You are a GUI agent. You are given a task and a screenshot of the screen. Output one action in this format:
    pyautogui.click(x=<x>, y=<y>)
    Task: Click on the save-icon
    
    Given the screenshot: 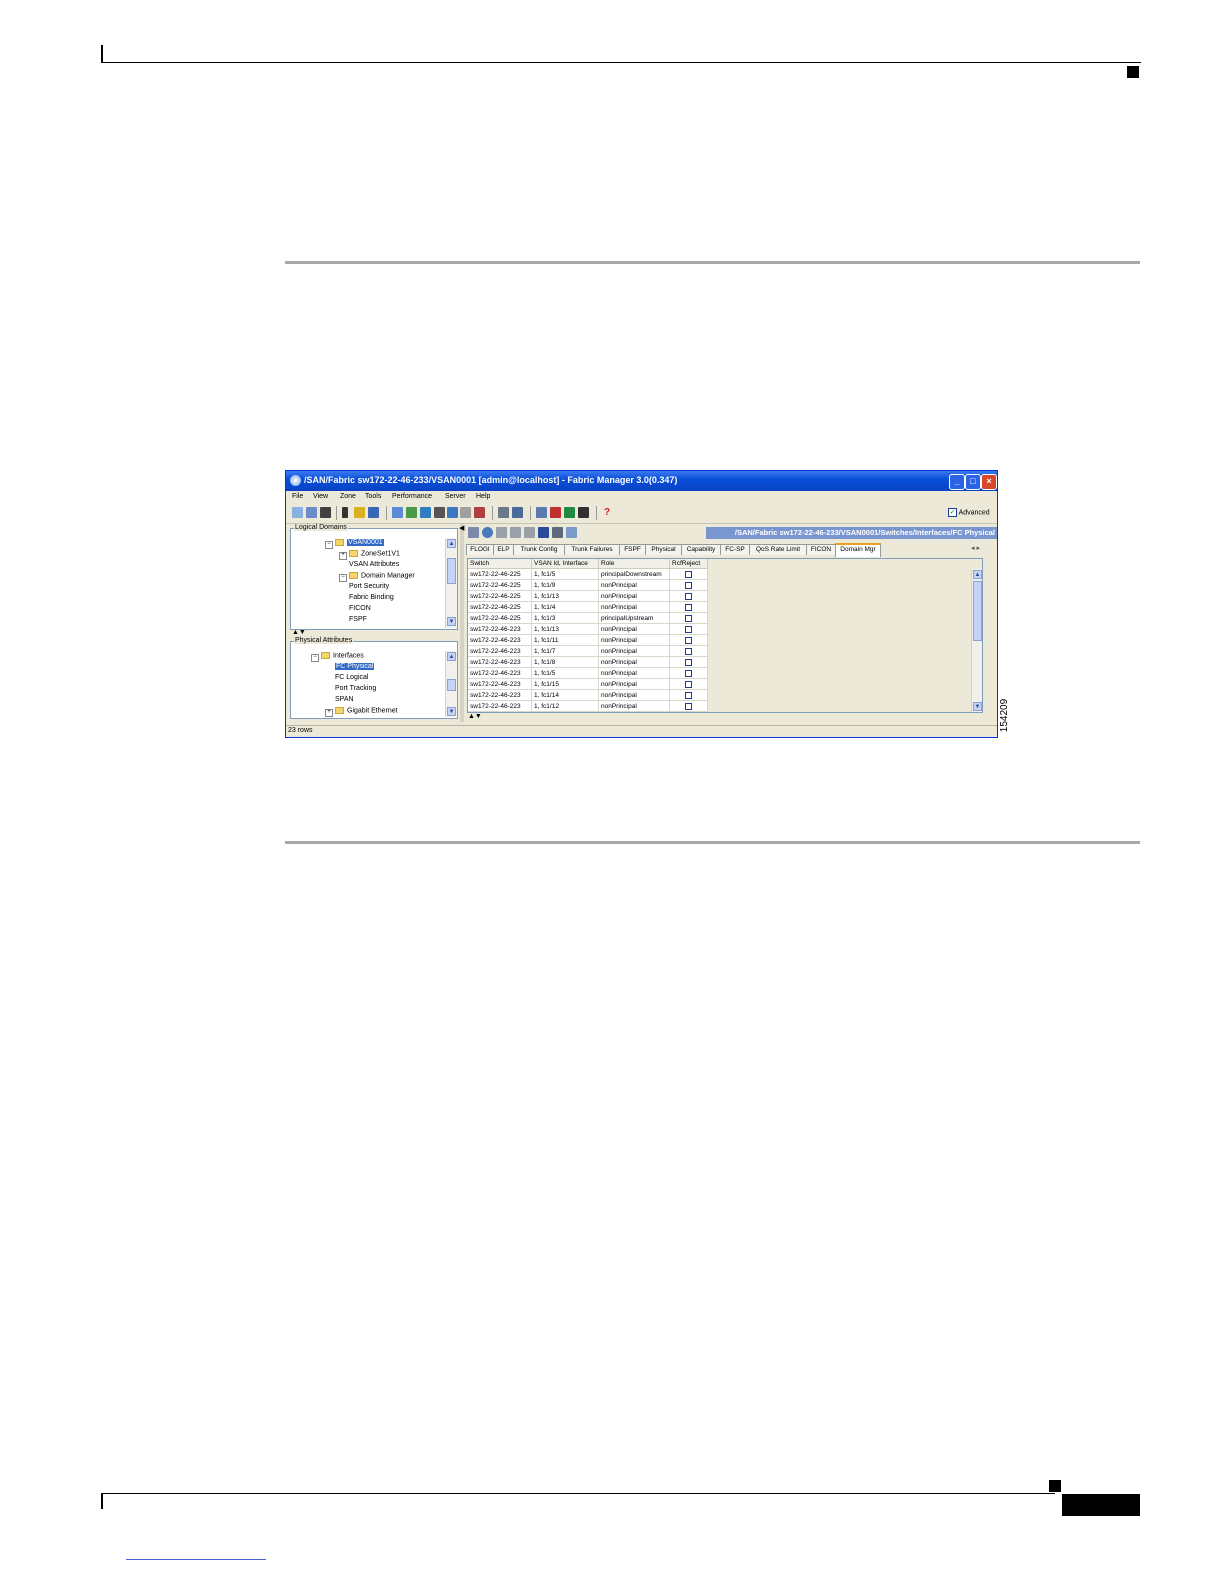 What is the action you would take?
    pyautogui.click(x=543, y=532)
    